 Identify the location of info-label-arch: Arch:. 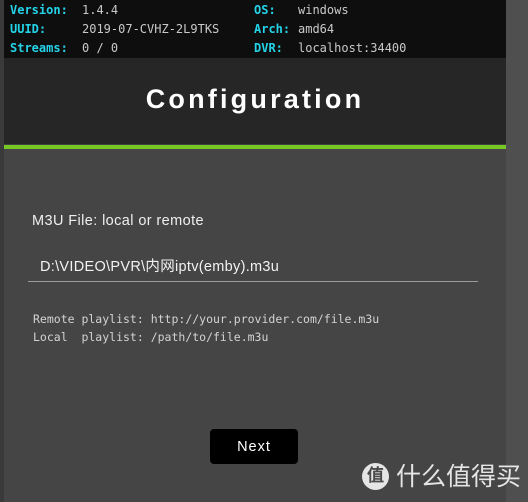
(272, 29).